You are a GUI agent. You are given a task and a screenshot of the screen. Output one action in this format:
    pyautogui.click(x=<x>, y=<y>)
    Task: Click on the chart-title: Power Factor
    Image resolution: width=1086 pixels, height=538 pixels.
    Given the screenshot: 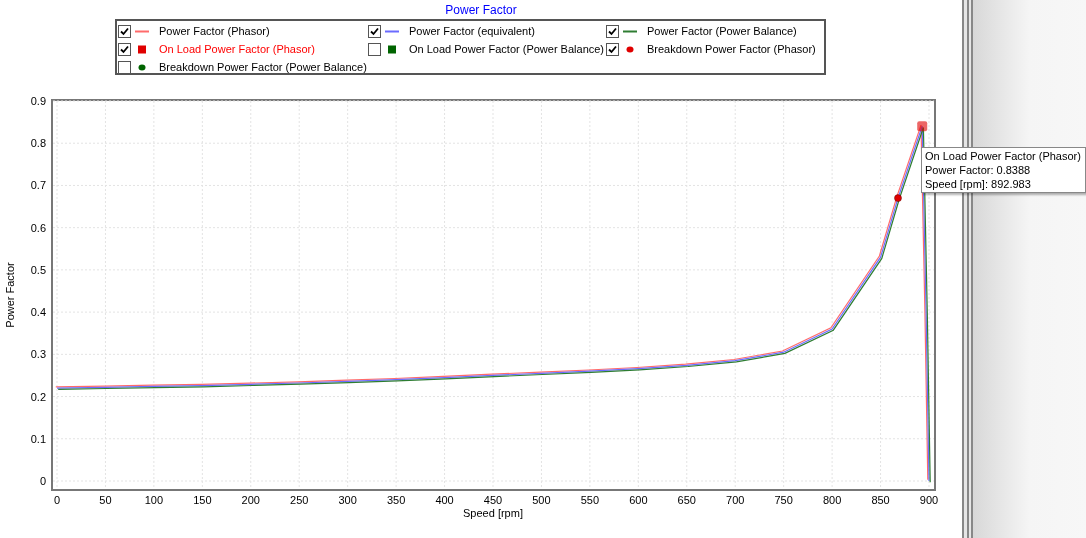 What is the action you would take?
    pyautogui.click(x=481, y=11)
    